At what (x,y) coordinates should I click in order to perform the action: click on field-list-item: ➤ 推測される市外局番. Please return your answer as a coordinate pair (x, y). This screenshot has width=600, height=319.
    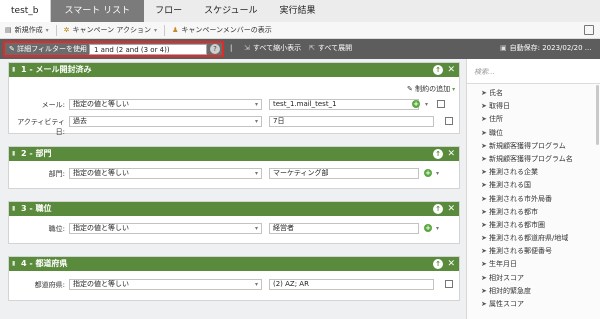
    Looking at the image, I should click on (533, 199).